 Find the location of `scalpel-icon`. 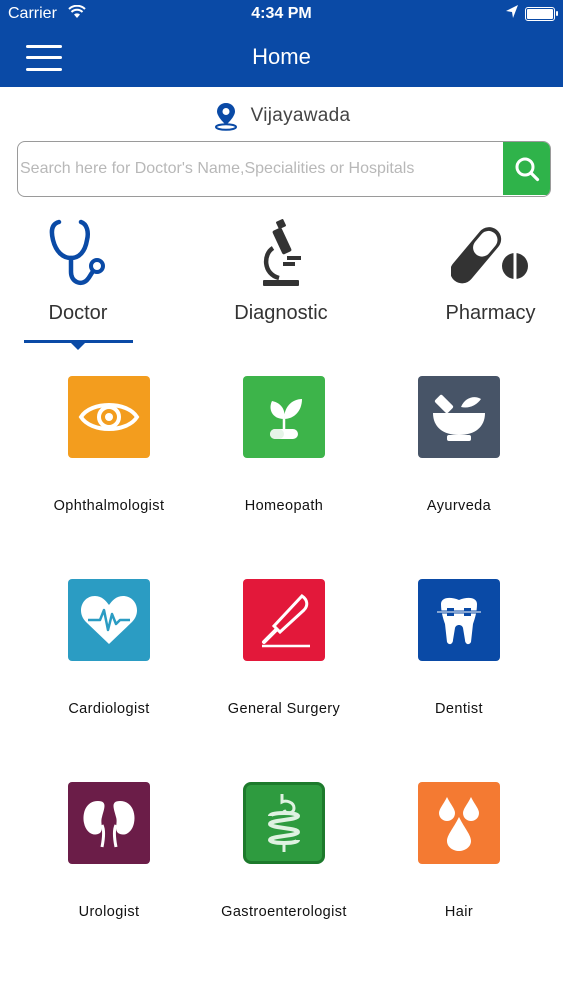

scalpel-icon is located at coordinates (284, 620).